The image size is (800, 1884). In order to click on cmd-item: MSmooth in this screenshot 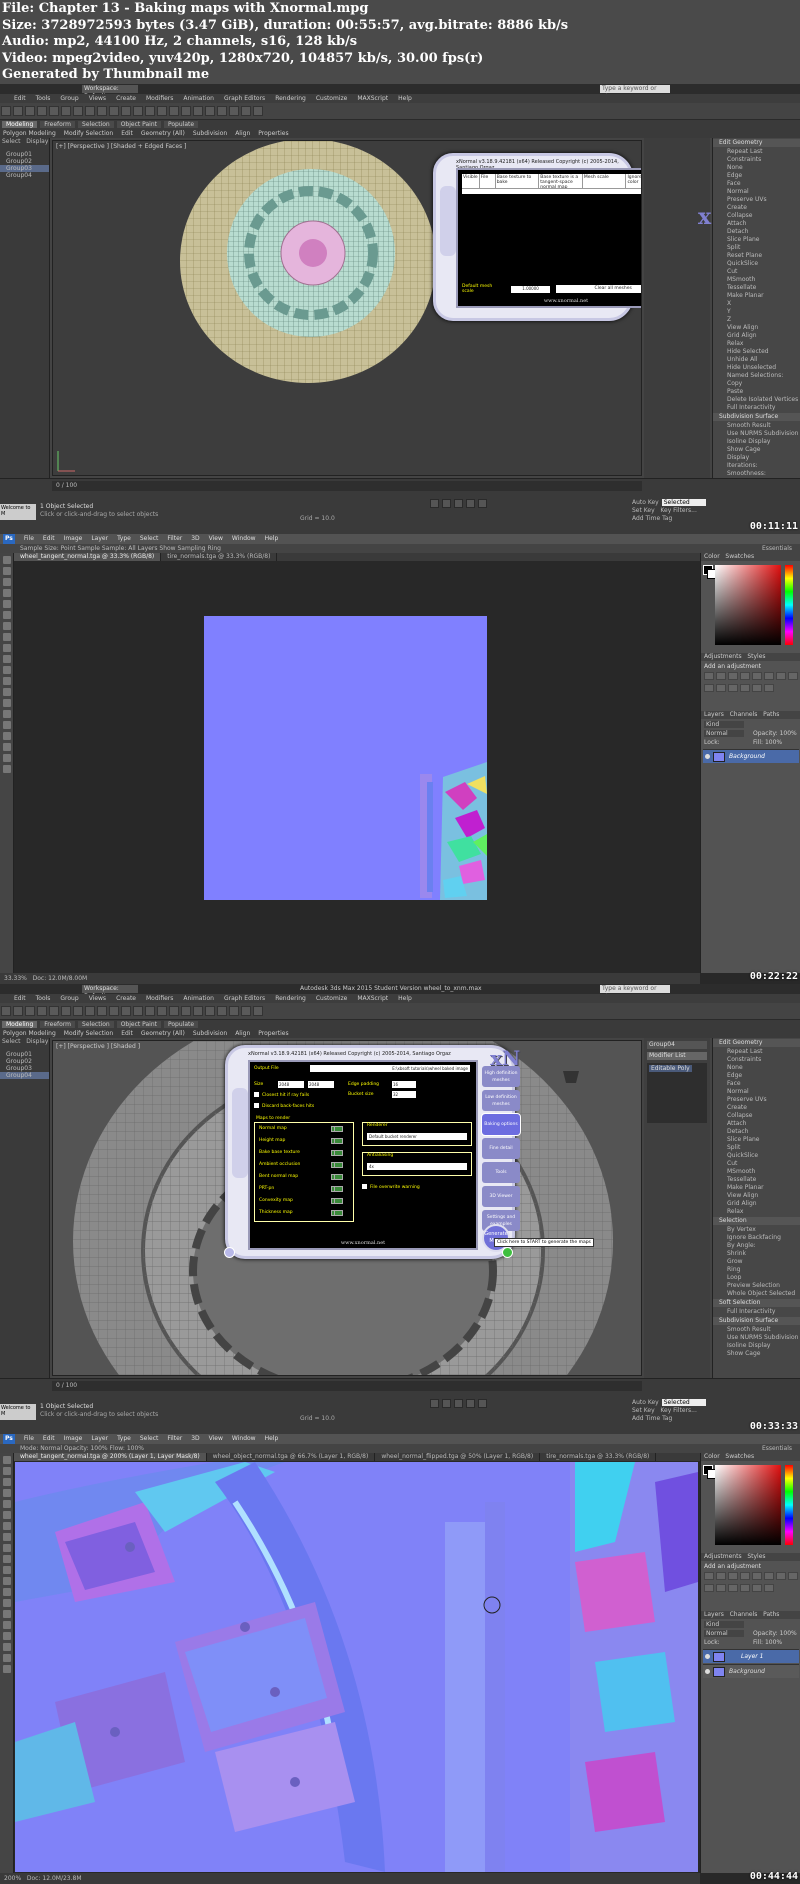, I will do `click(756, 280)`.